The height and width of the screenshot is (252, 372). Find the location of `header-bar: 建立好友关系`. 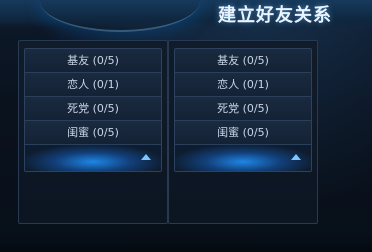

header-bar: 建立好友关系 is located at coordinates (186, 16).